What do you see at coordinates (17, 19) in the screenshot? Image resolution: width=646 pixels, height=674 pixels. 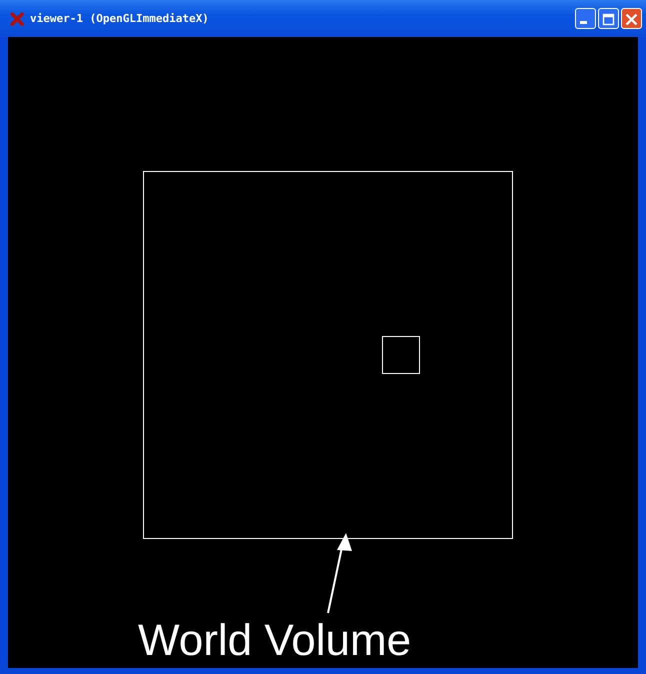 I see `cross-icon` at bounding box center [17, 19].